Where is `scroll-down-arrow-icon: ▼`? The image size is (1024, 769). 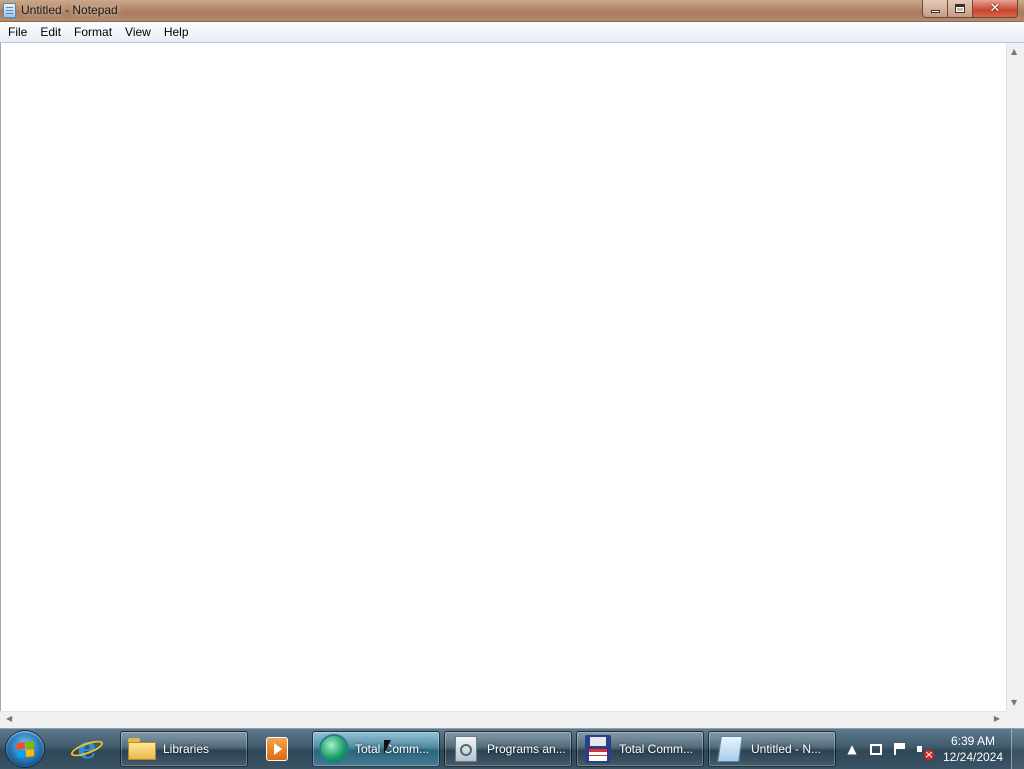
scroll-down-arrow-icon: ▼ is located at coordinates (1014, 702).